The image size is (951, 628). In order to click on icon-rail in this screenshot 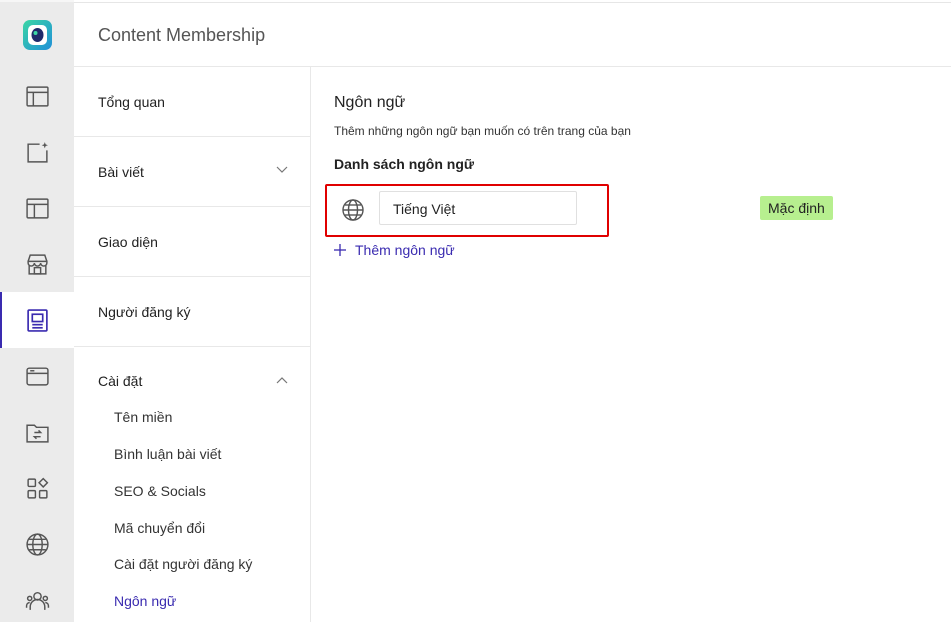, I will do `click(37, 311)`.